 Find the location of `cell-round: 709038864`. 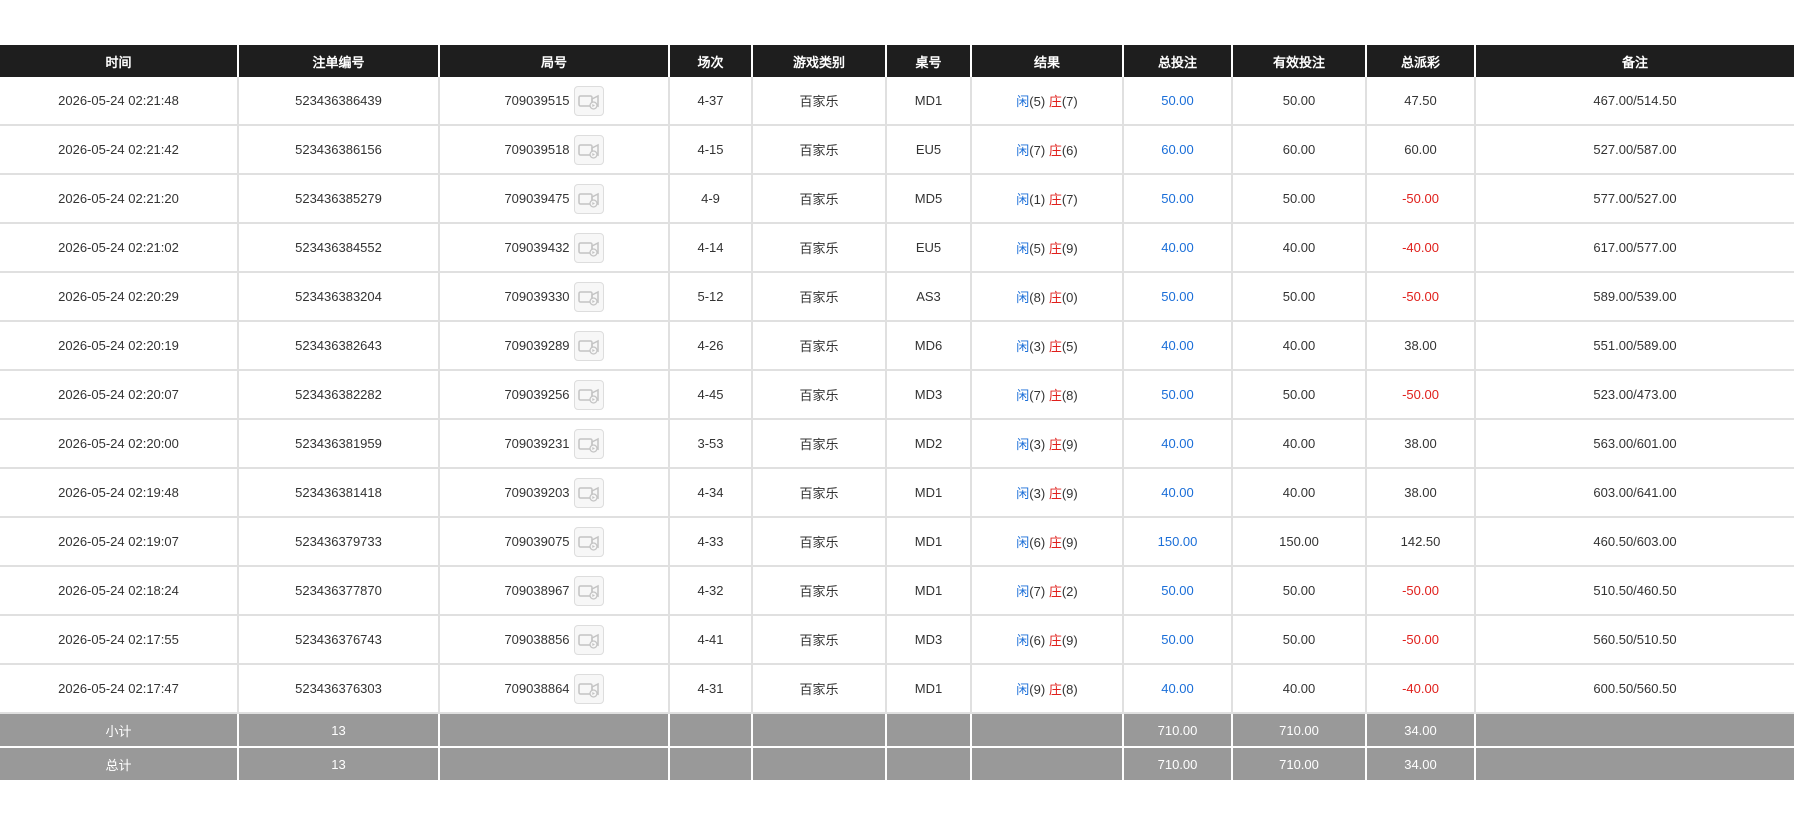

cell-round: 709038864 is located at coordinates (553, 689).